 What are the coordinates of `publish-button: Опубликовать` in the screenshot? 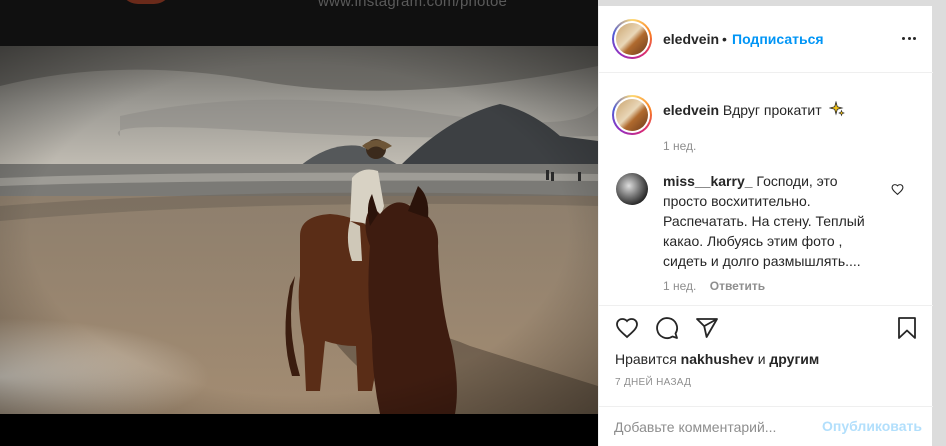 It's located at (872, 426).